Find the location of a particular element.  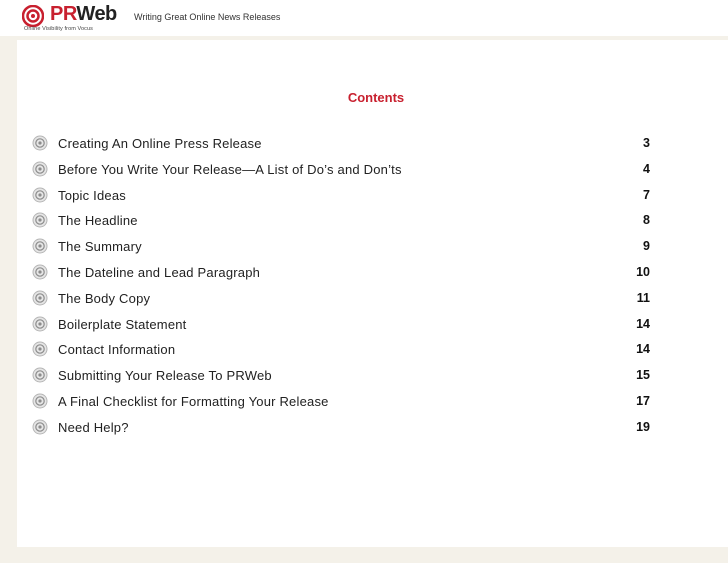

toc-item-label: The Dateline and Lead Paragraph is located at coordinates (159, 272).